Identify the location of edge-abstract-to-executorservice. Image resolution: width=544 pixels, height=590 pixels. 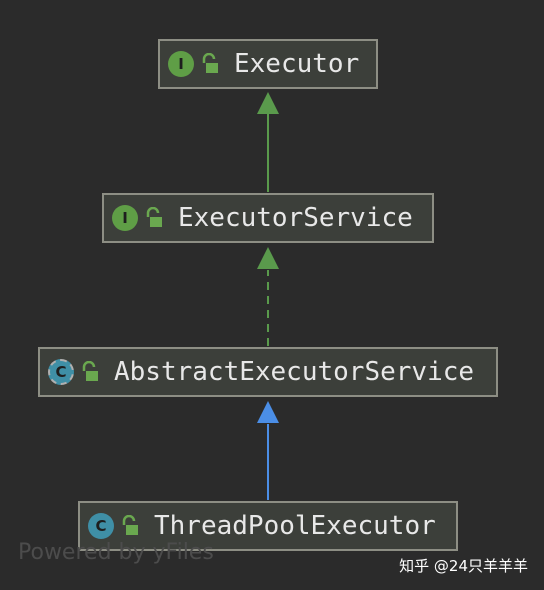
(268, 296).